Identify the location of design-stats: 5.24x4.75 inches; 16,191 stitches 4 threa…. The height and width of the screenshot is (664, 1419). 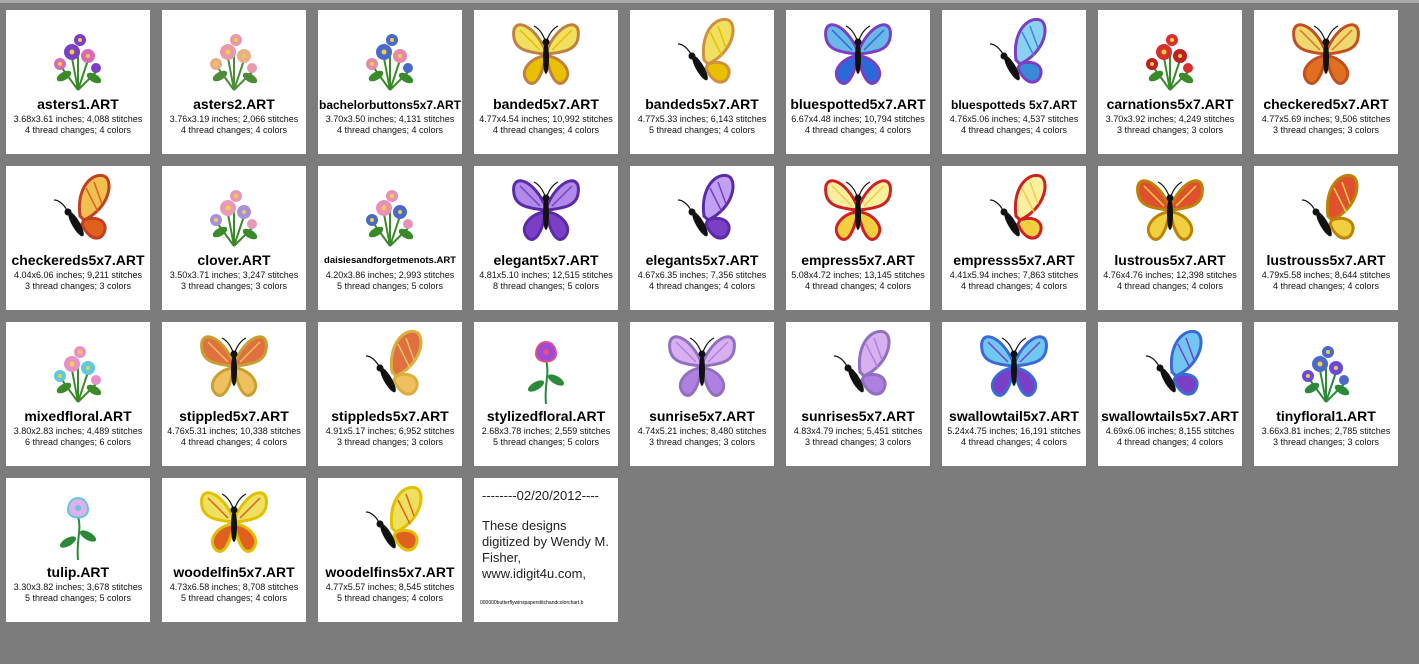
(1014, 437).